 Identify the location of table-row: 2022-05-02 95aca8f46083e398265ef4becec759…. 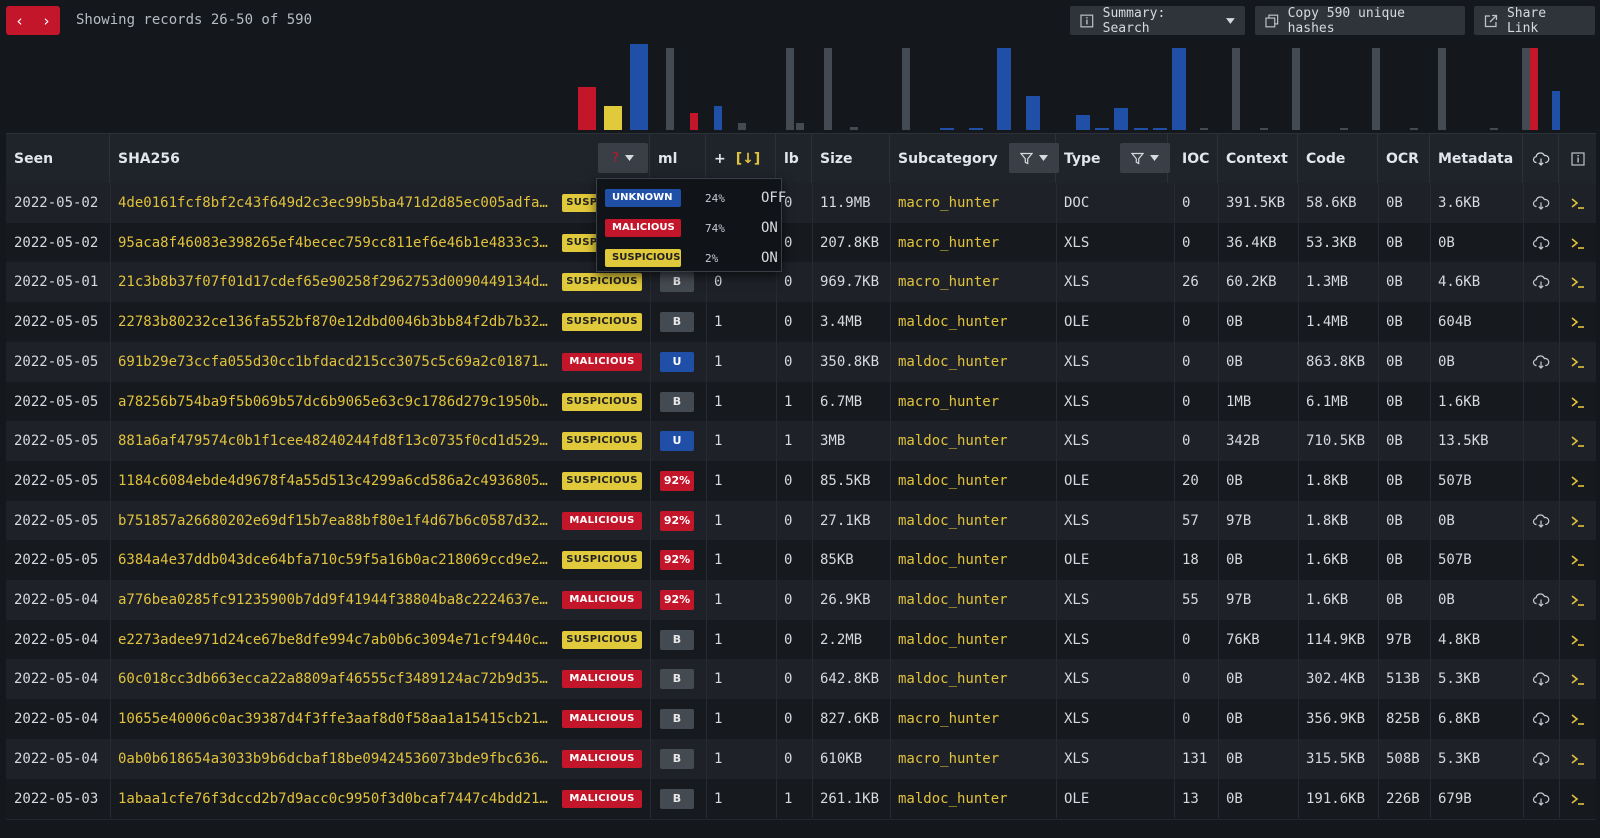
(801, 243).